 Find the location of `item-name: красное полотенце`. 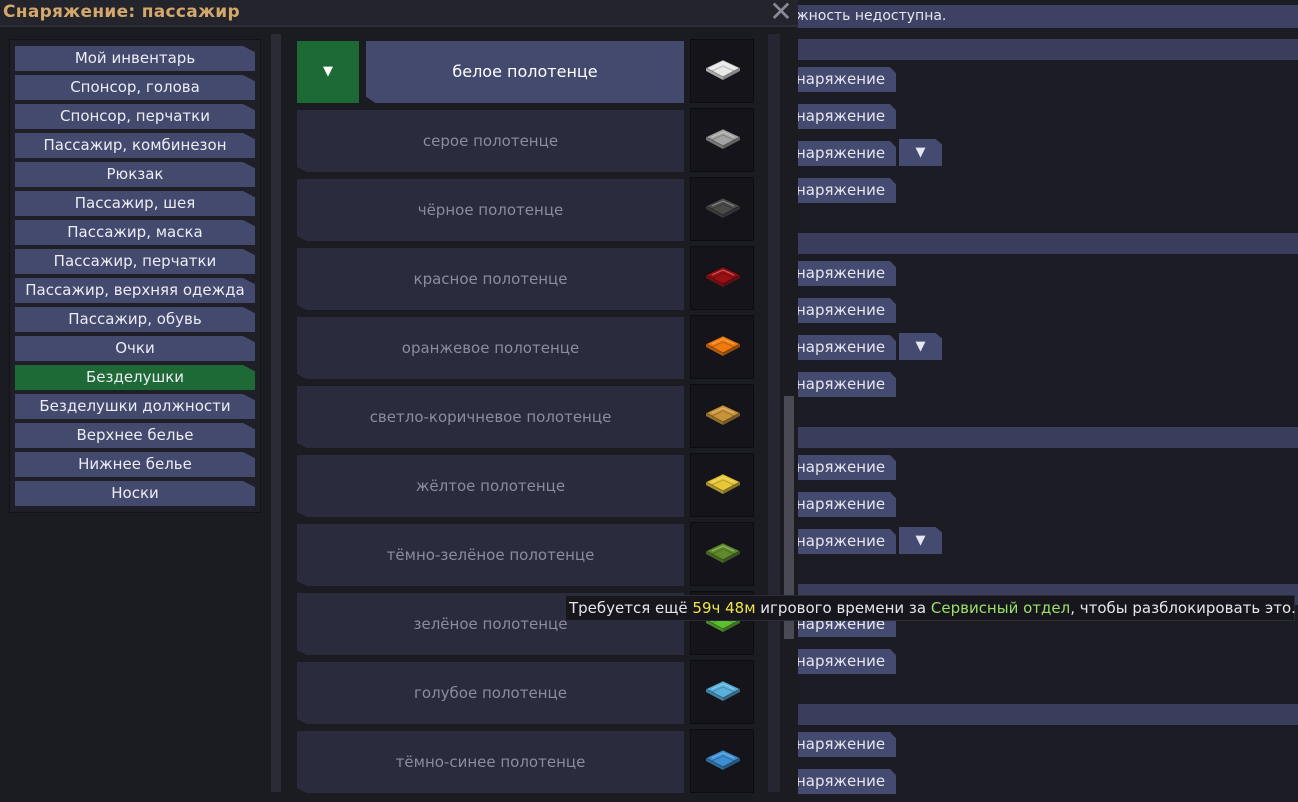

item-name: красное полотенце is located at coordinates (490, 279).